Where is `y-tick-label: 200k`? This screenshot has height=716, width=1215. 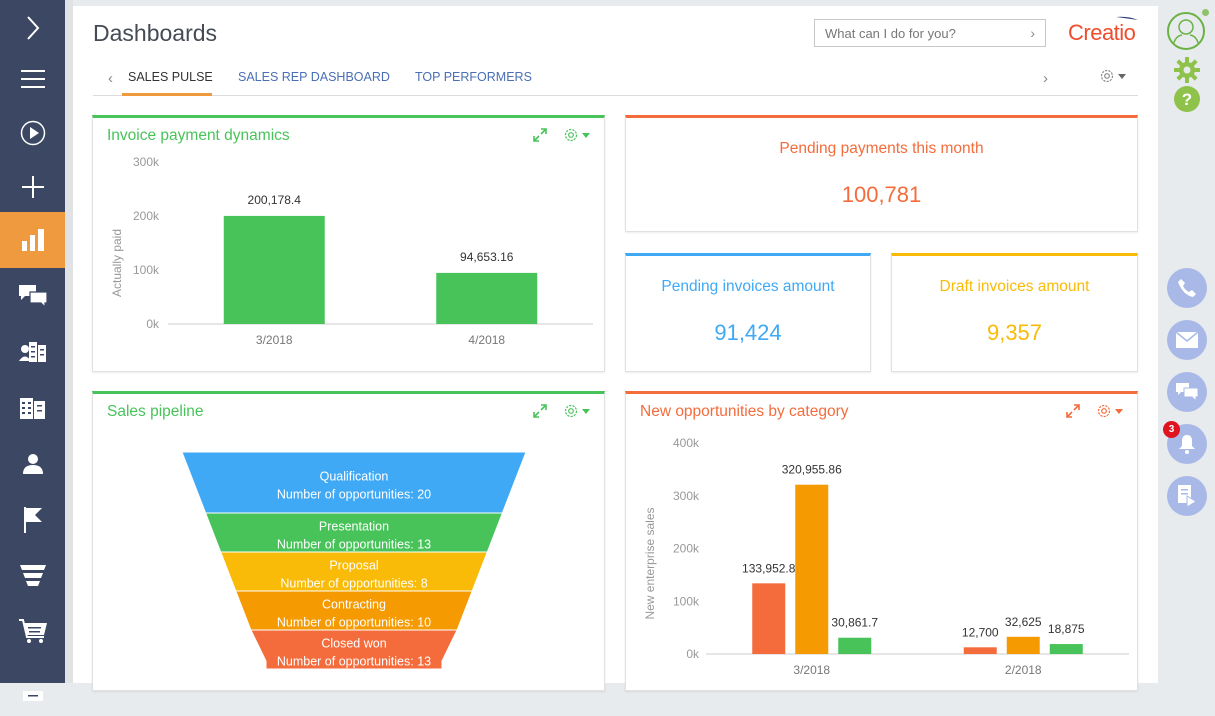 y-tick-label: 200k is located at coordinates (146, 216).